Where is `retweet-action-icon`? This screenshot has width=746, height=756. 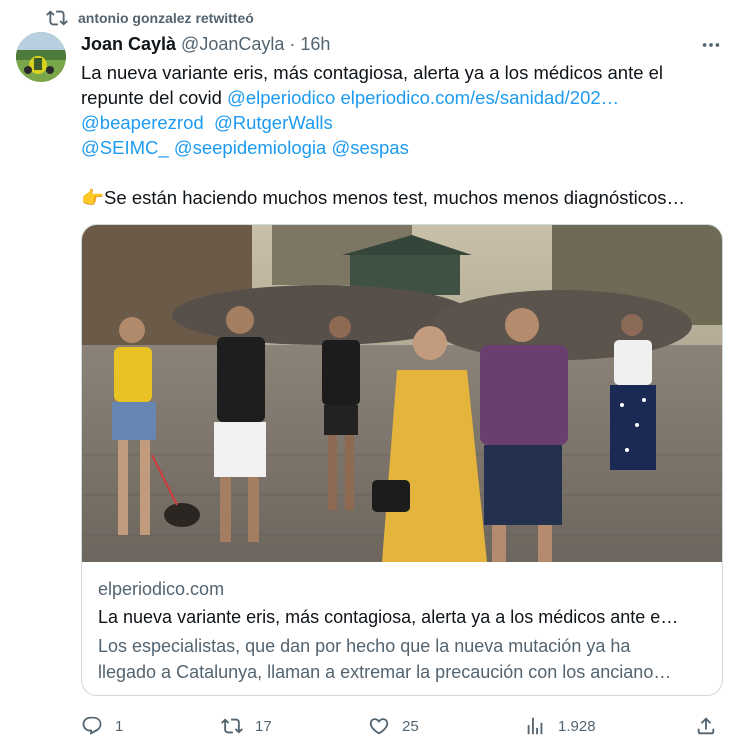 retweet-action-icon is located at coordinates (232, 726).